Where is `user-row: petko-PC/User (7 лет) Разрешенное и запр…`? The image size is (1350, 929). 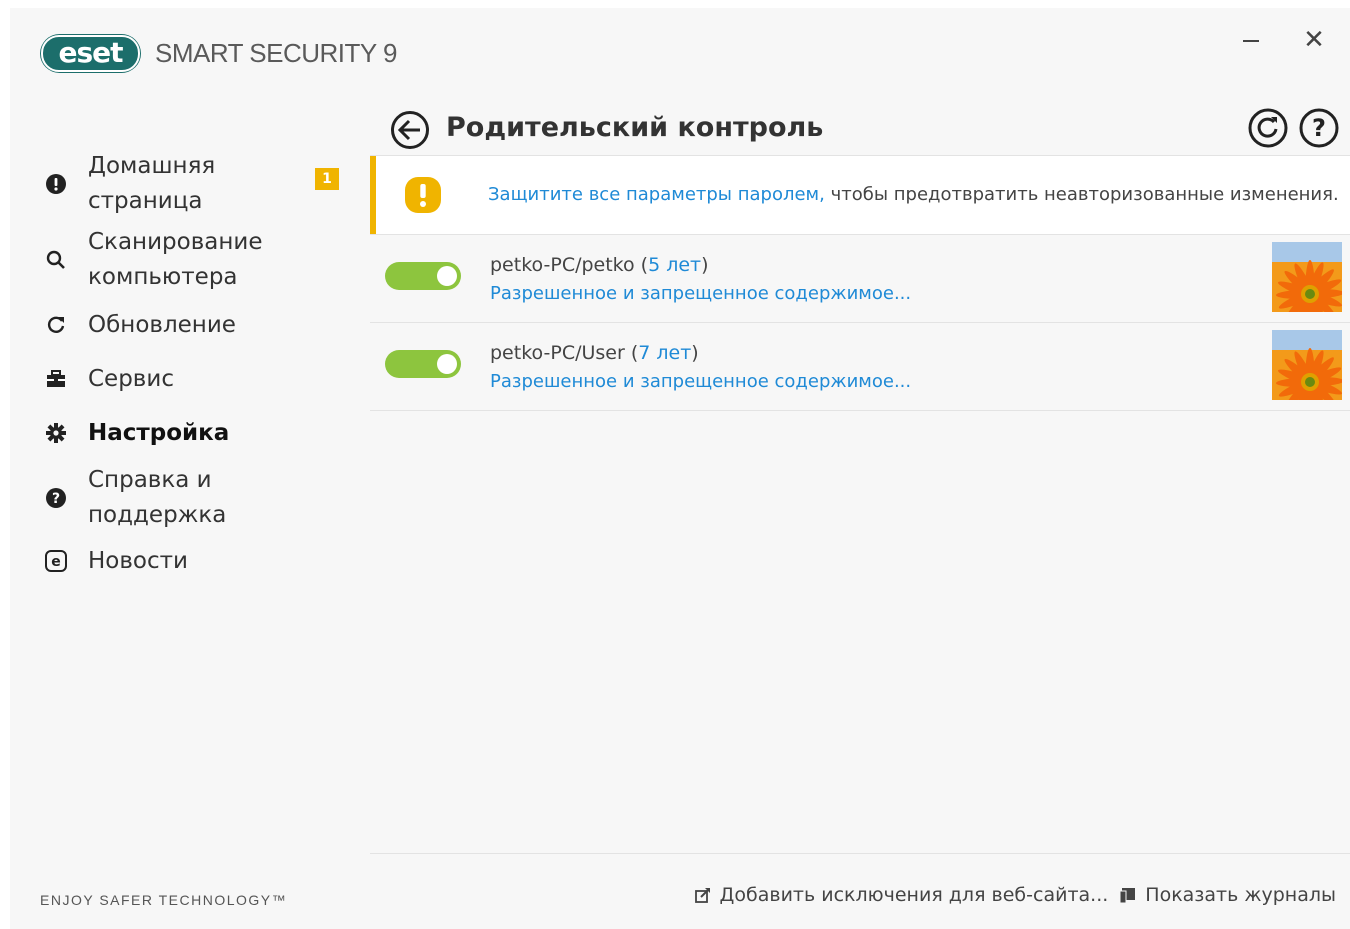 user-row: petko-PC/User (7 лет) Разрешенное и запр… is located at coordinates (860, 366).